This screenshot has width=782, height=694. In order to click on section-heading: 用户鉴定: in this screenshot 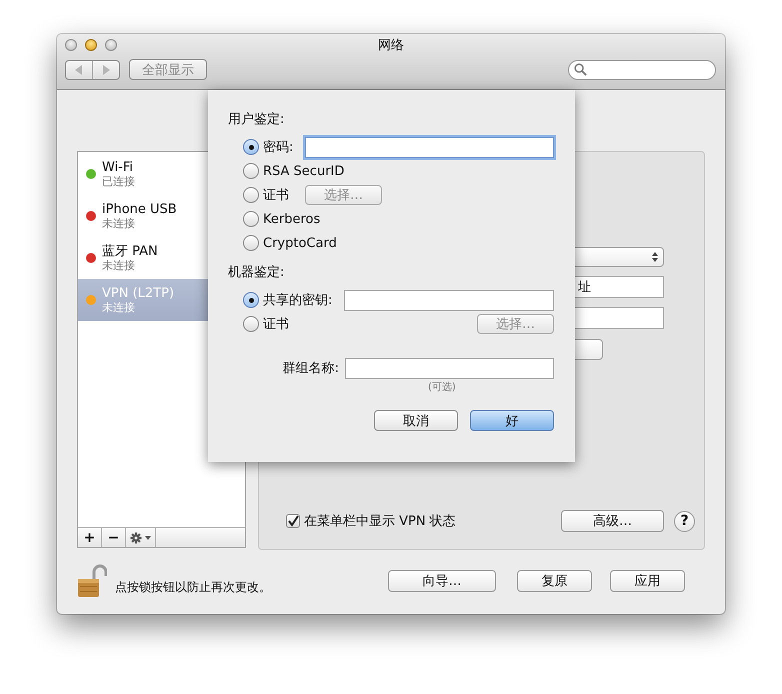, I will do `click(257, 120)`.